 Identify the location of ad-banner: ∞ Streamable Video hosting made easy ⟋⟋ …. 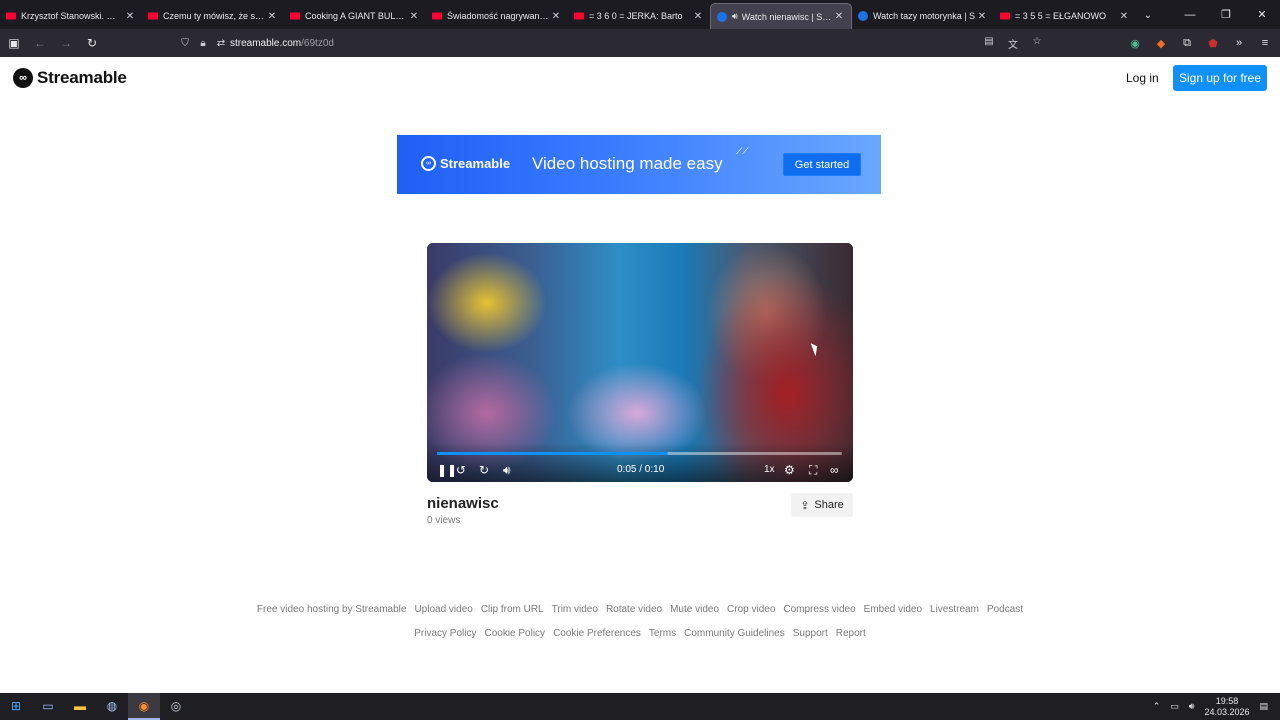
(639, 164).